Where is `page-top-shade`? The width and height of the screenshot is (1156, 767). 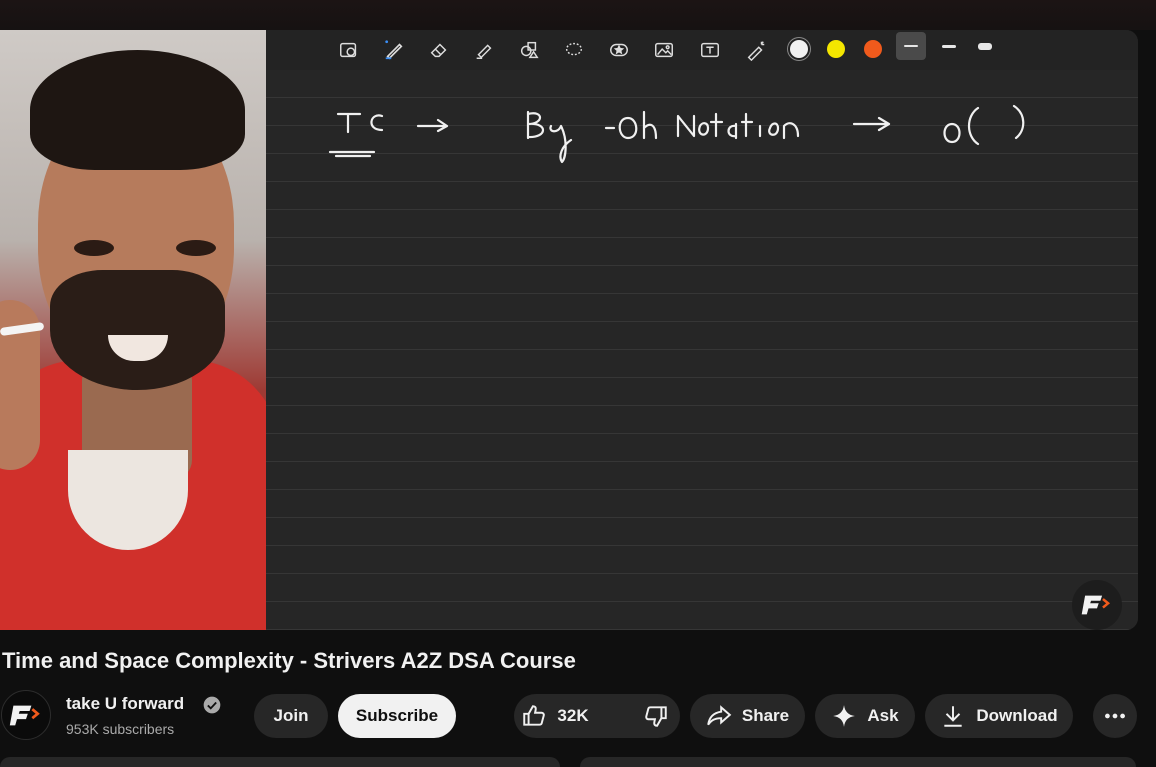 page-top-shade is located at coordinates (578, 15).